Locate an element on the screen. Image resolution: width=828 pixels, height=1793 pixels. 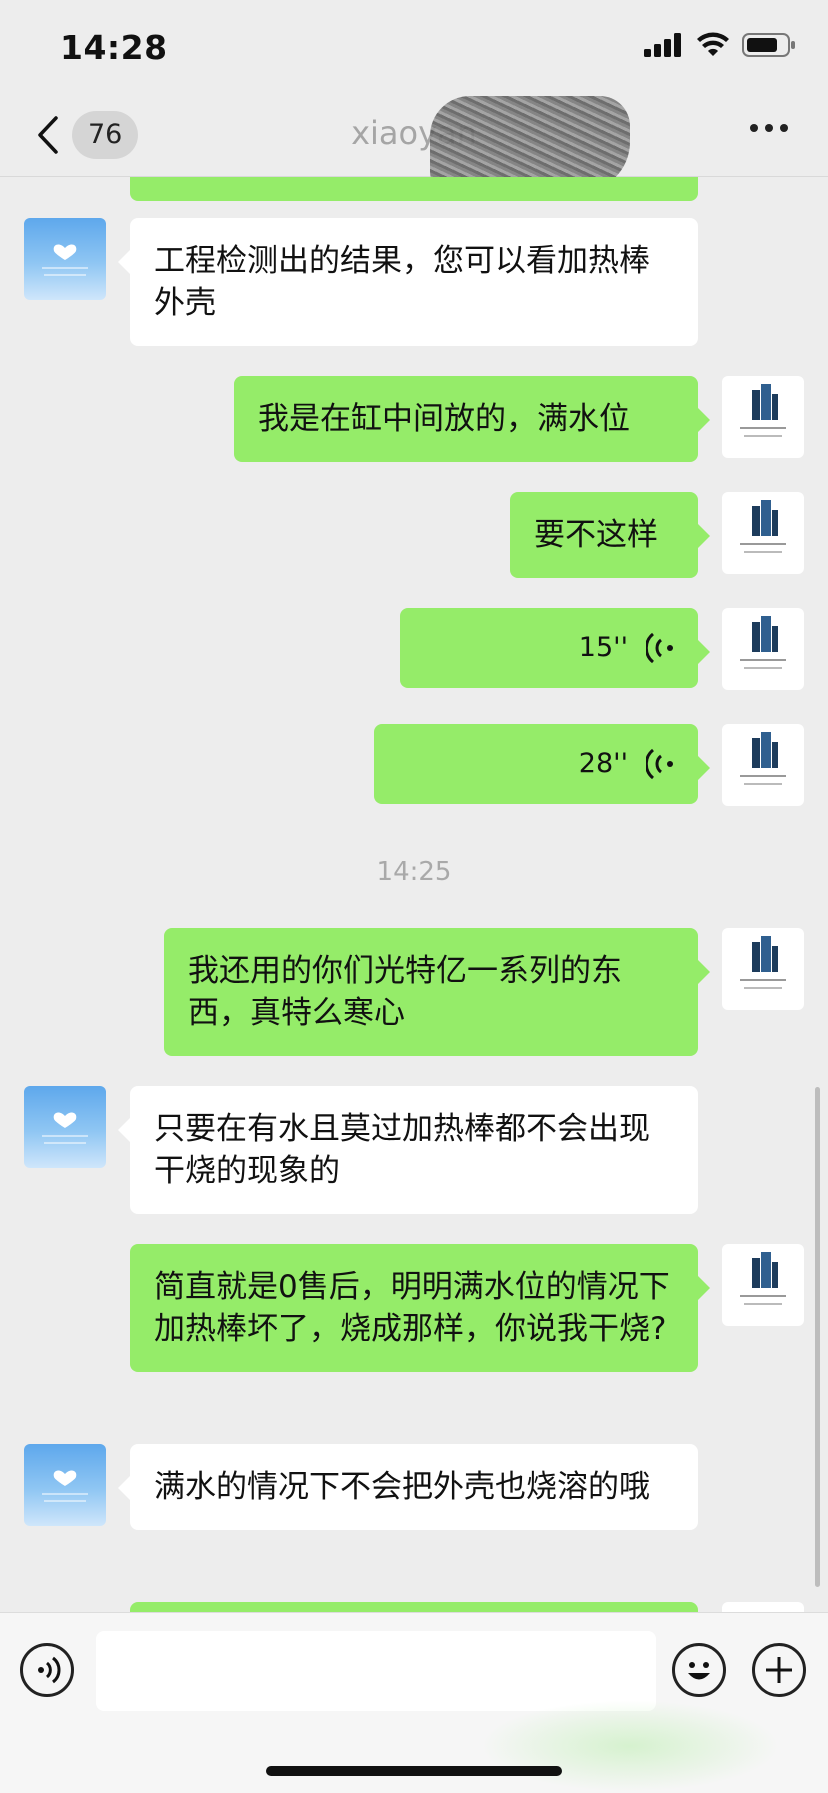
message-bubble-outgoing: 简直就是0售后，明明满水位的情况下加热棒坏了，烧成那样，你说我干烧? is located at coordinates (420, 1308).